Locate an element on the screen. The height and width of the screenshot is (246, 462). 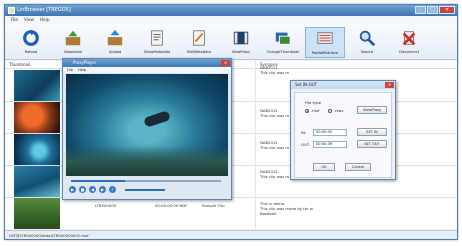
upload-button: Upload is located at coordinates (115, 42).